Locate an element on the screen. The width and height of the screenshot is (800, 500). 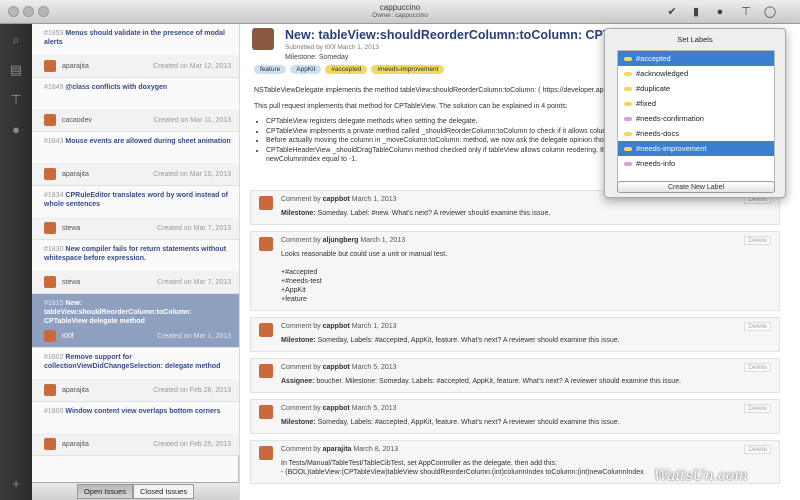
comment-icon: ◯ is located at coordinates (770, 12).